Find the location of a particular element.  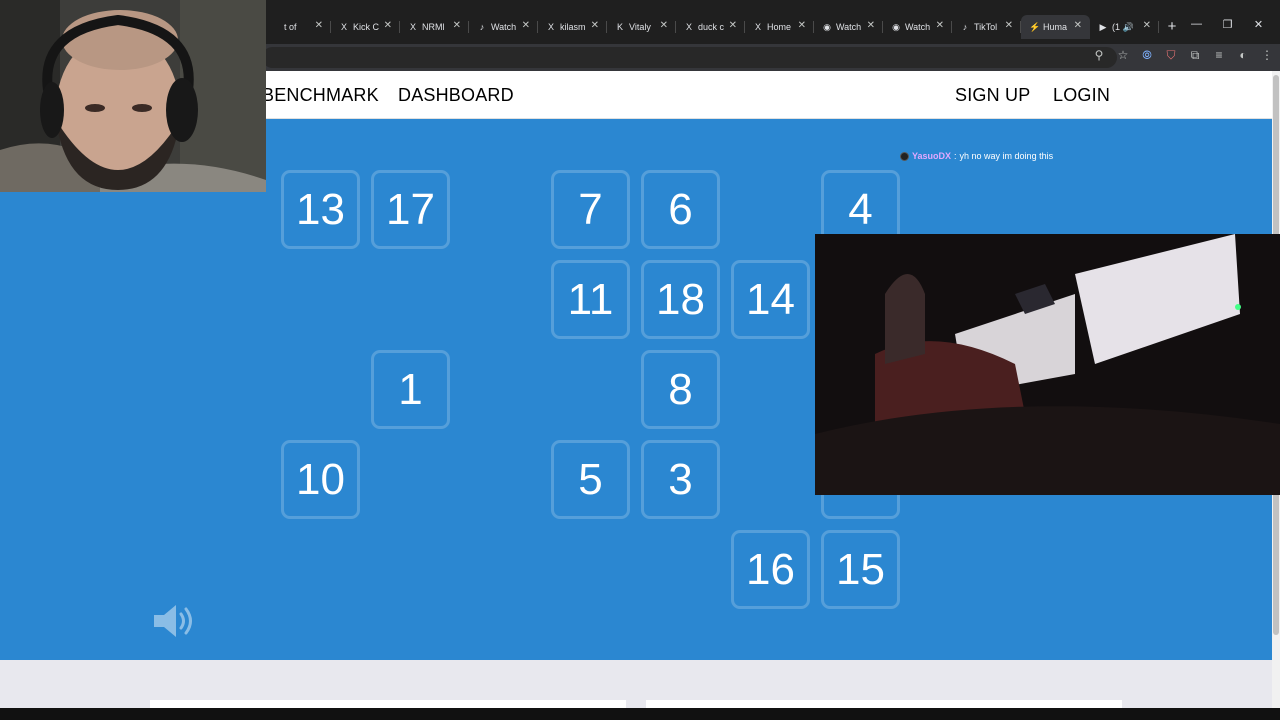

number-tile: 18 is located at coordinates (680, 299).